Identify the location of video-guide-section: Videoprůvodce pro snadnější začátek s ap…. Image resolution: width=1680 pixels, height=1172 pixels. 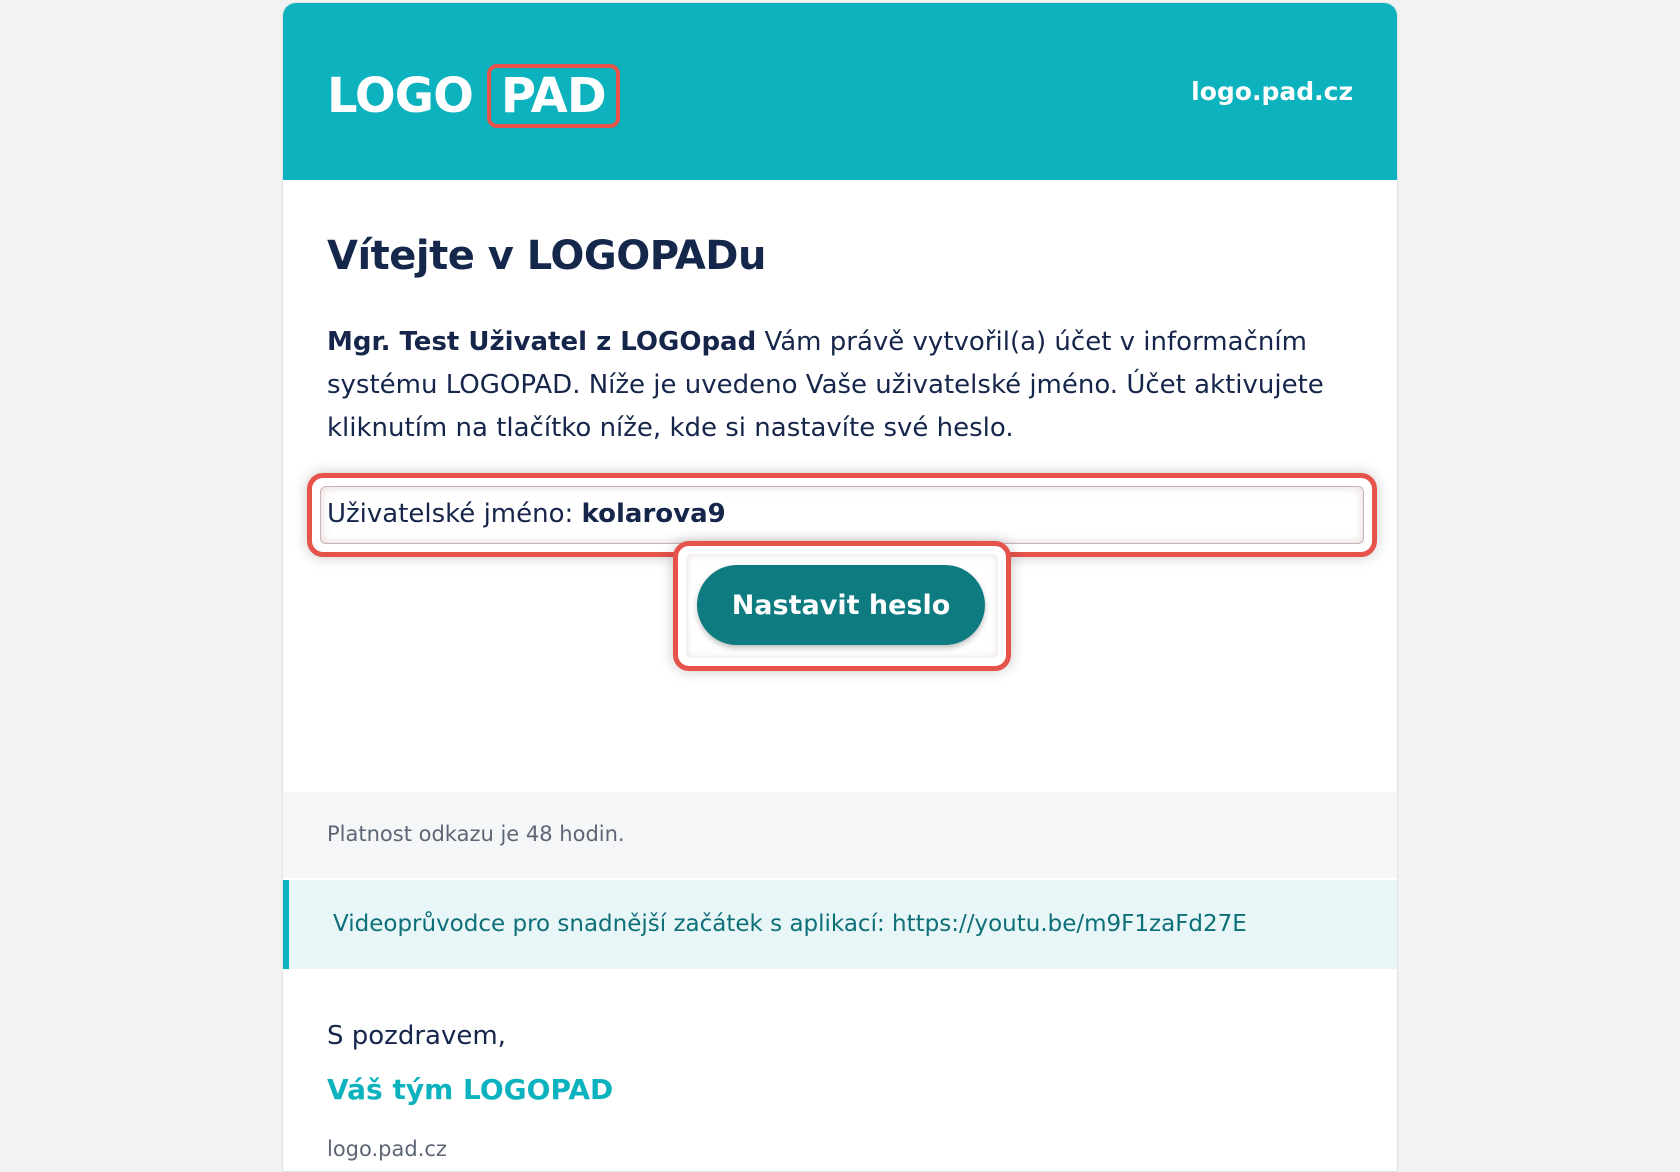
(840, 924).